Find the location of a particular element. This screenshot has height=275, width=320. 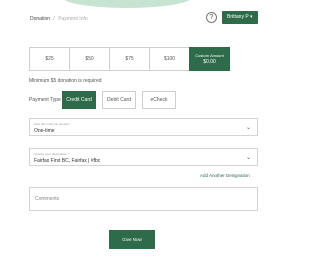

payment-debit-card-button: Debit Card is located at coordinates (119, 100).